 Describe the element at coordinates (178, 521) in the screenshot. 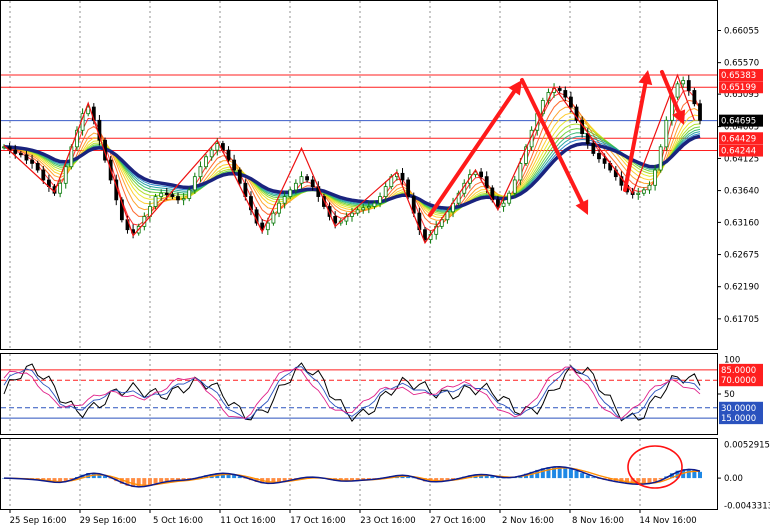

I see `x-tick-label: 5 Oct 16:00` at that location.